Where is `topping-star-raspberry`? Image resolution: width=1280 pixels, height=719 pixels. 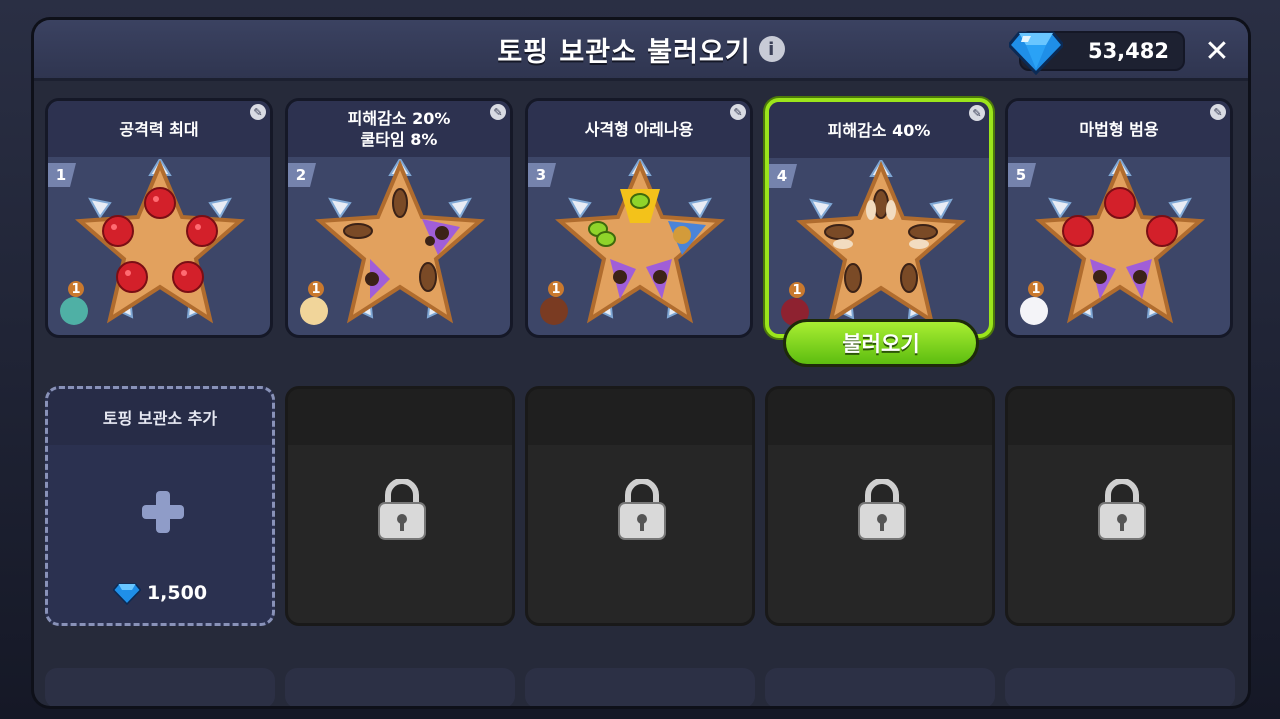 topping-star-raspberry is located at coordinates (160, 241).